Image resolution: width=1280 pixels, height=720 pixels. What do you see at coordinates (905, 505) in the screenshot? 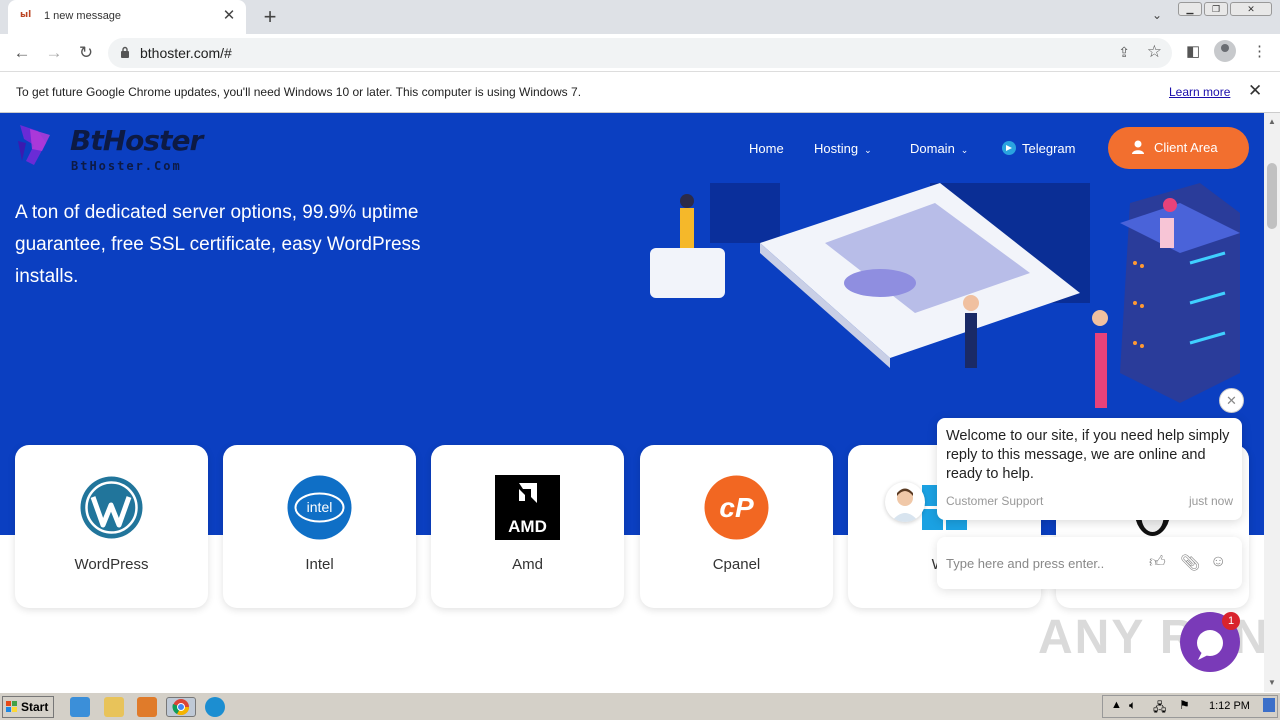
I see `agent-avatar-icon` at bounding box center [905, 505].